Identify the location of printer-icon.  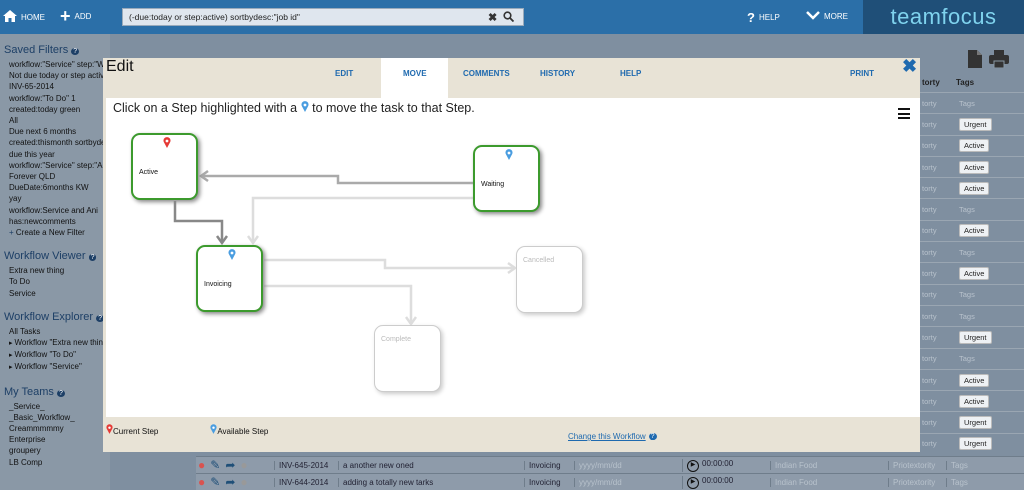
(999, 60).